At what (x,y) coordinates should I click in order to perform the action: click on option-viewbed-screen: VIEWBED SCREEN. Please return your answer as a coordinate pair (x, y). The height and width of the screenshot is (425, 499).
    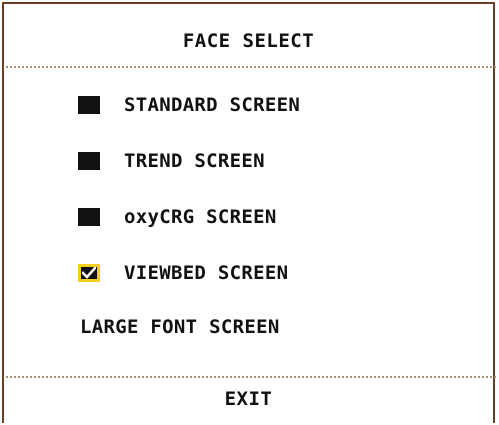
    Looking at the image, I should click on (183, 273).